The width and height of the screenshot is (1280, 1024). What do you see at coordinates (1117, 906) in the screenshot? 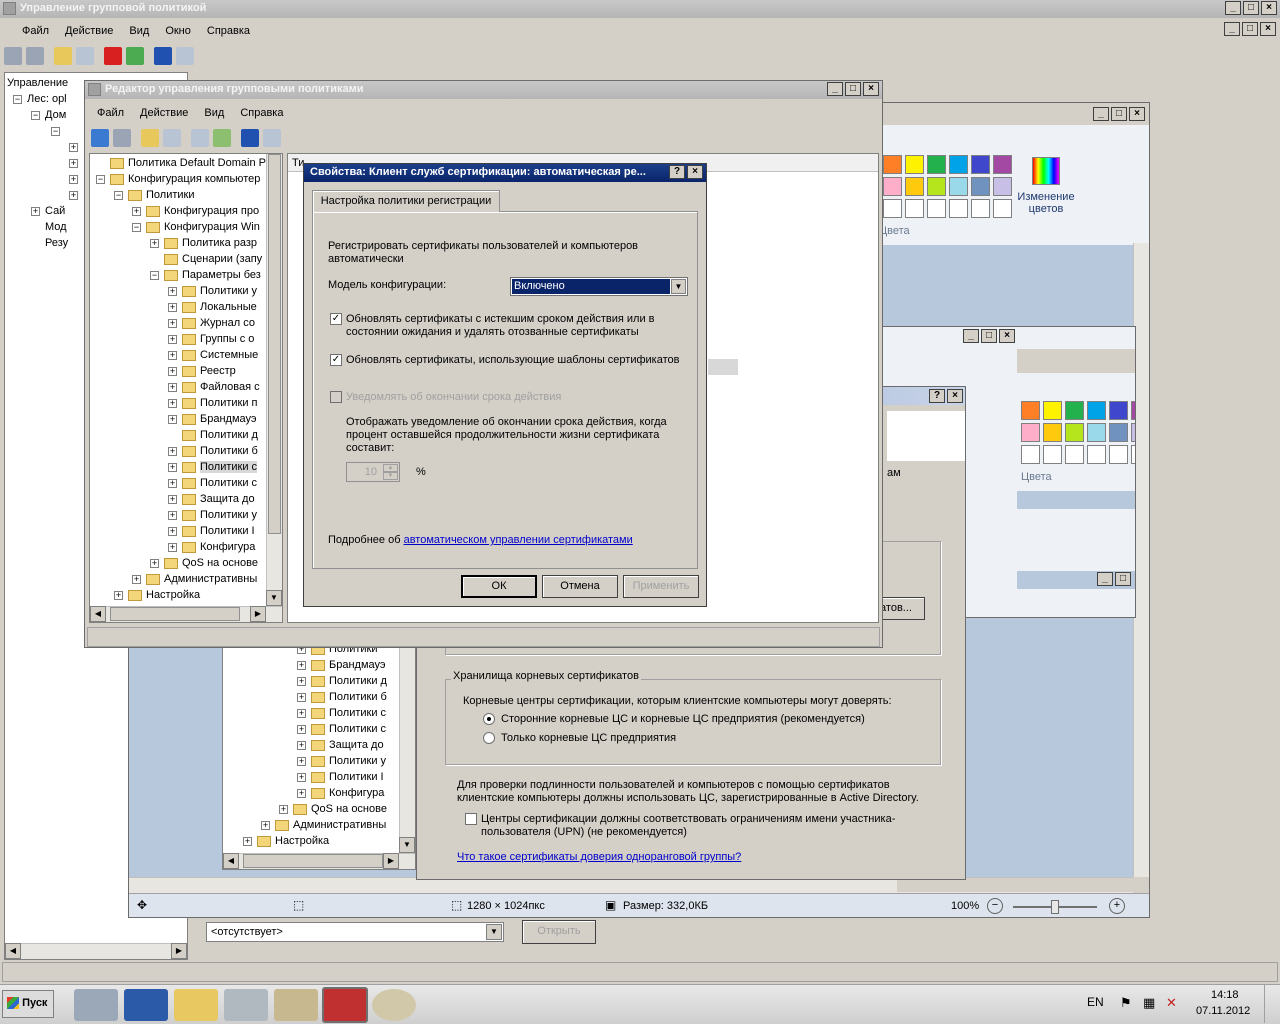
I see `zoom-in-icon: +` at bounding box center [1117, 906].